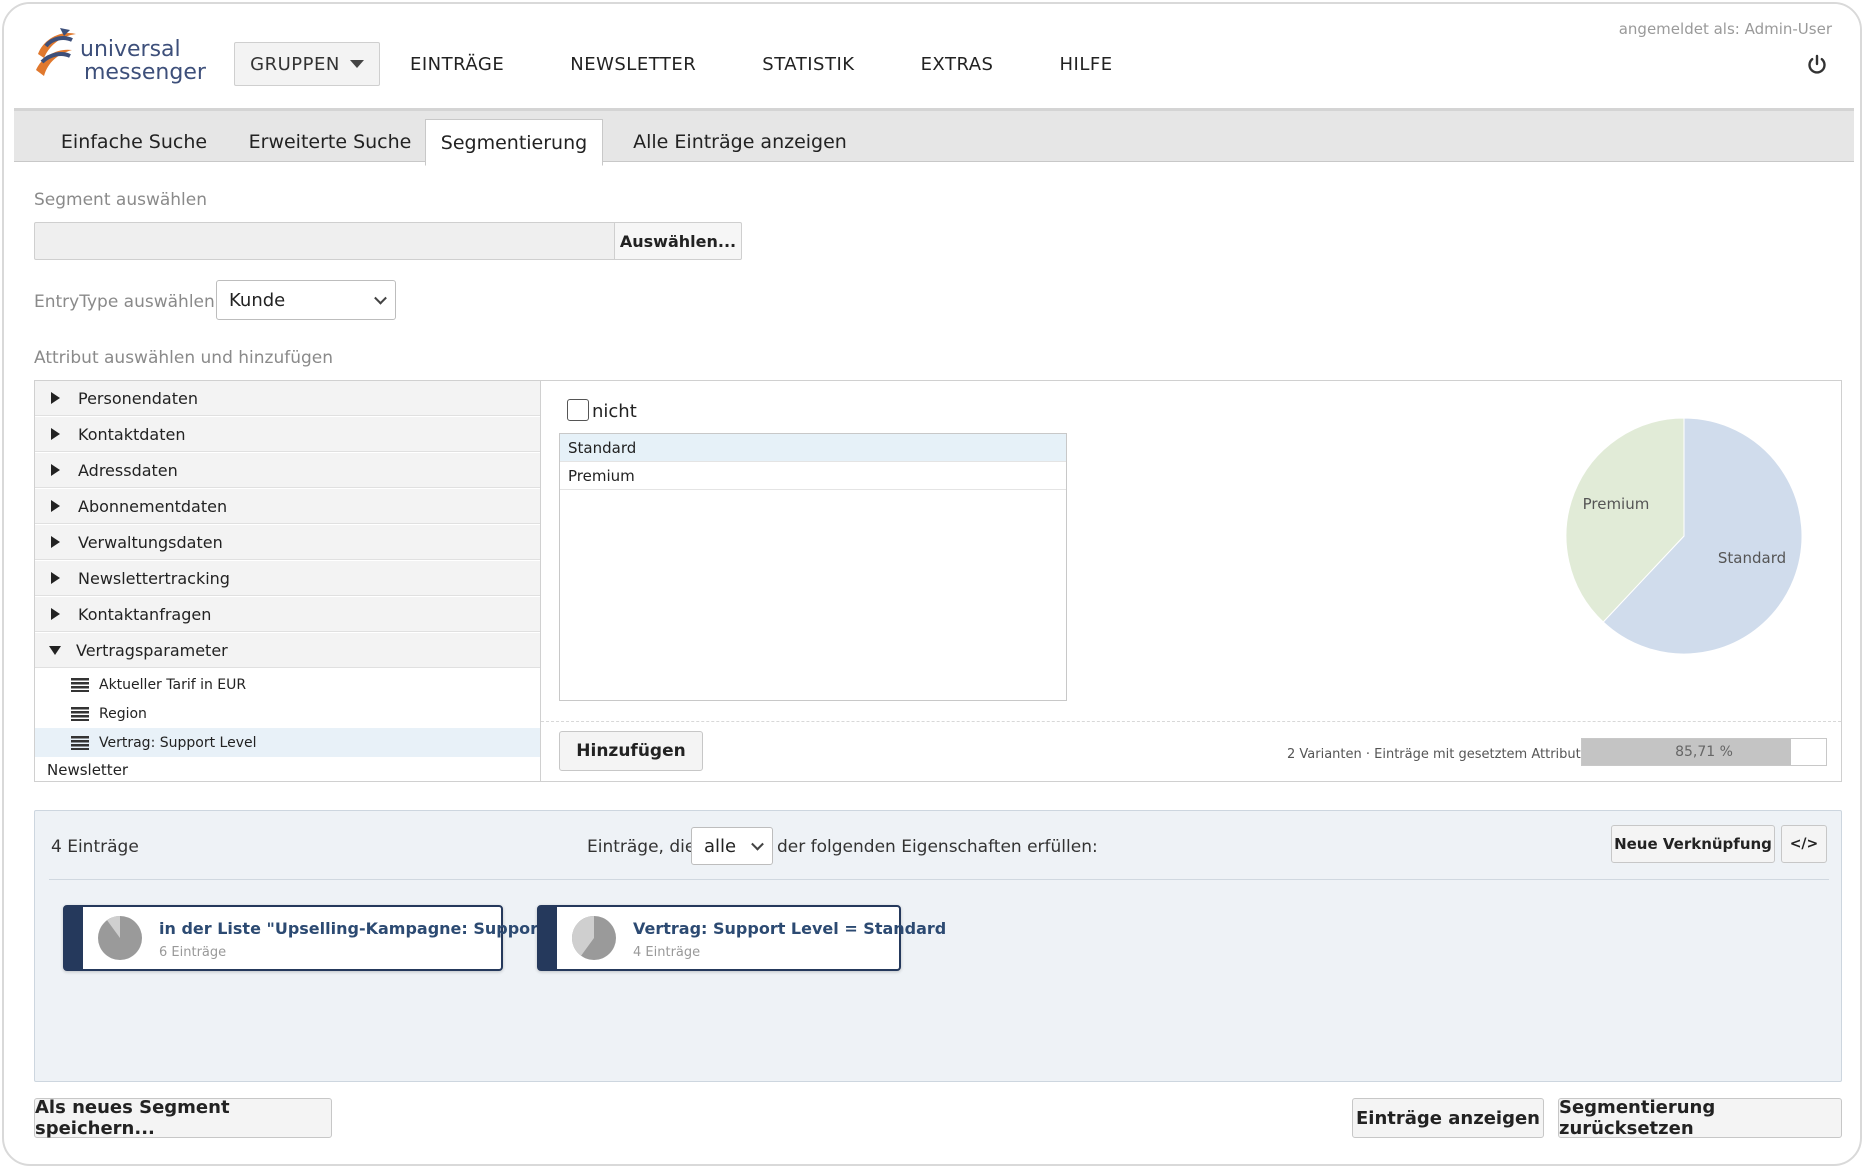  Describe the element at coordinates (56, 52) in the screenshot. I see `logo-mark-icon` at that location.